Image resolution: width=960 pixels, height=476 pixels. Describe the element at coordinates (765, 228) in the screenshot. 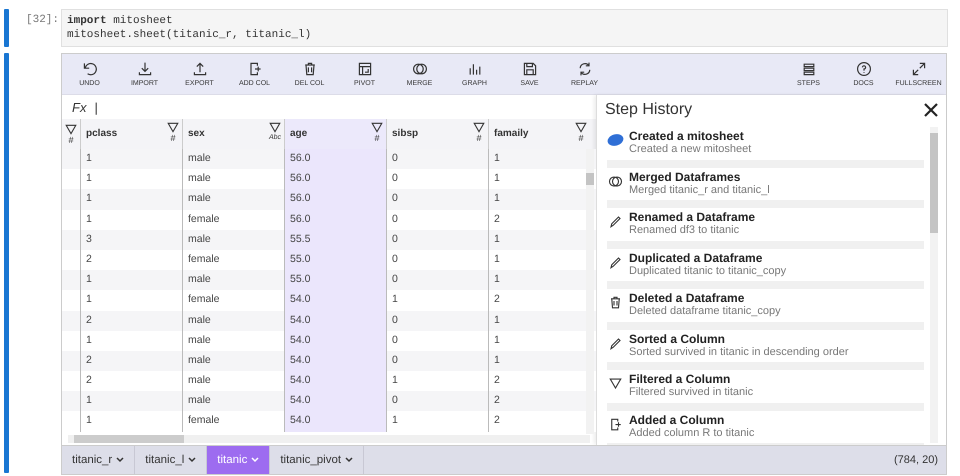

I see `step-item: Renamed a Dataframe Renamed df3 to titanic` at that location.